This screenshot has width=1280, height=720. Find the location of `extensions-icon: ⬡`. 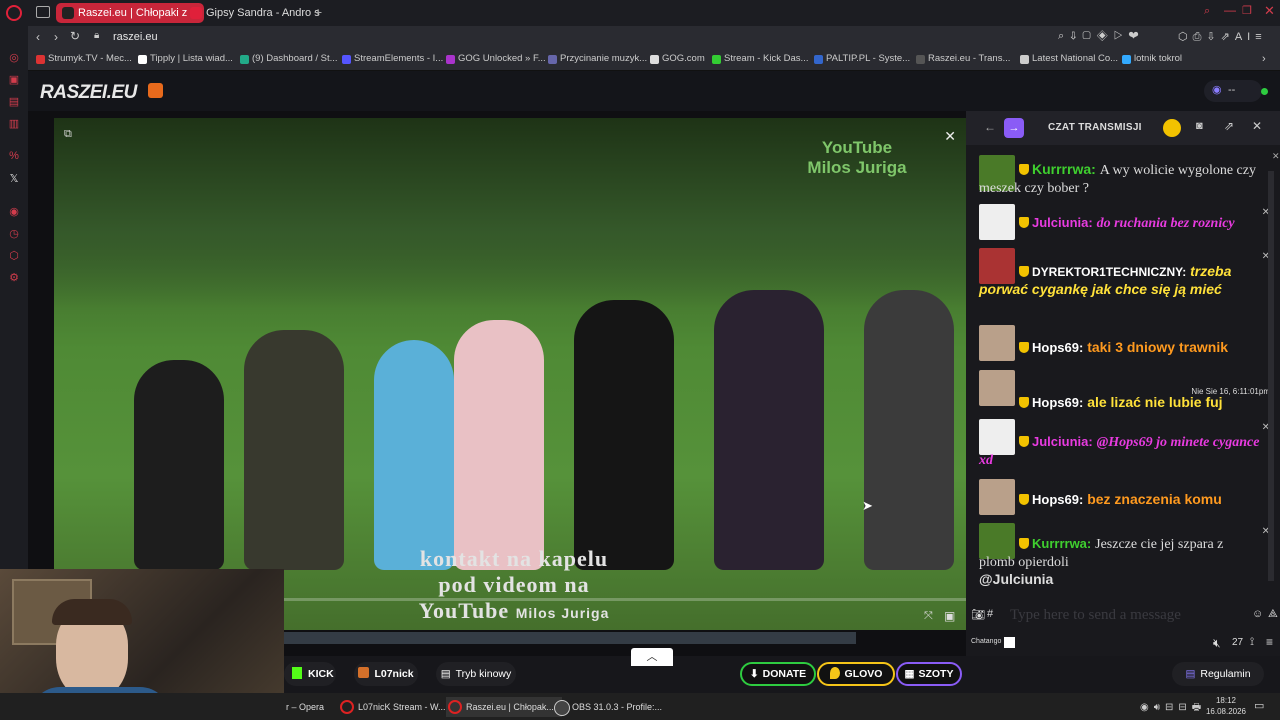

extensions-icon: ⬡ is located at coordinates (14, 256).